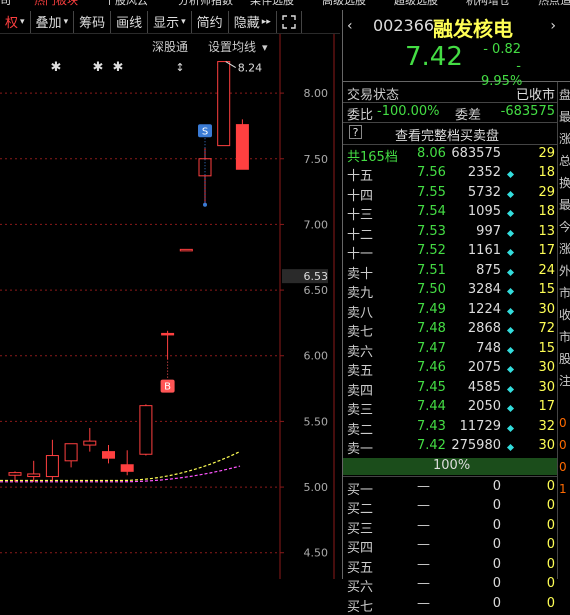 The image size is (570, 615). What do you see at coordinates (93, 21) in the screenshot?
I see `toolbar-2: 筹码` at bounding box center [93, 21].